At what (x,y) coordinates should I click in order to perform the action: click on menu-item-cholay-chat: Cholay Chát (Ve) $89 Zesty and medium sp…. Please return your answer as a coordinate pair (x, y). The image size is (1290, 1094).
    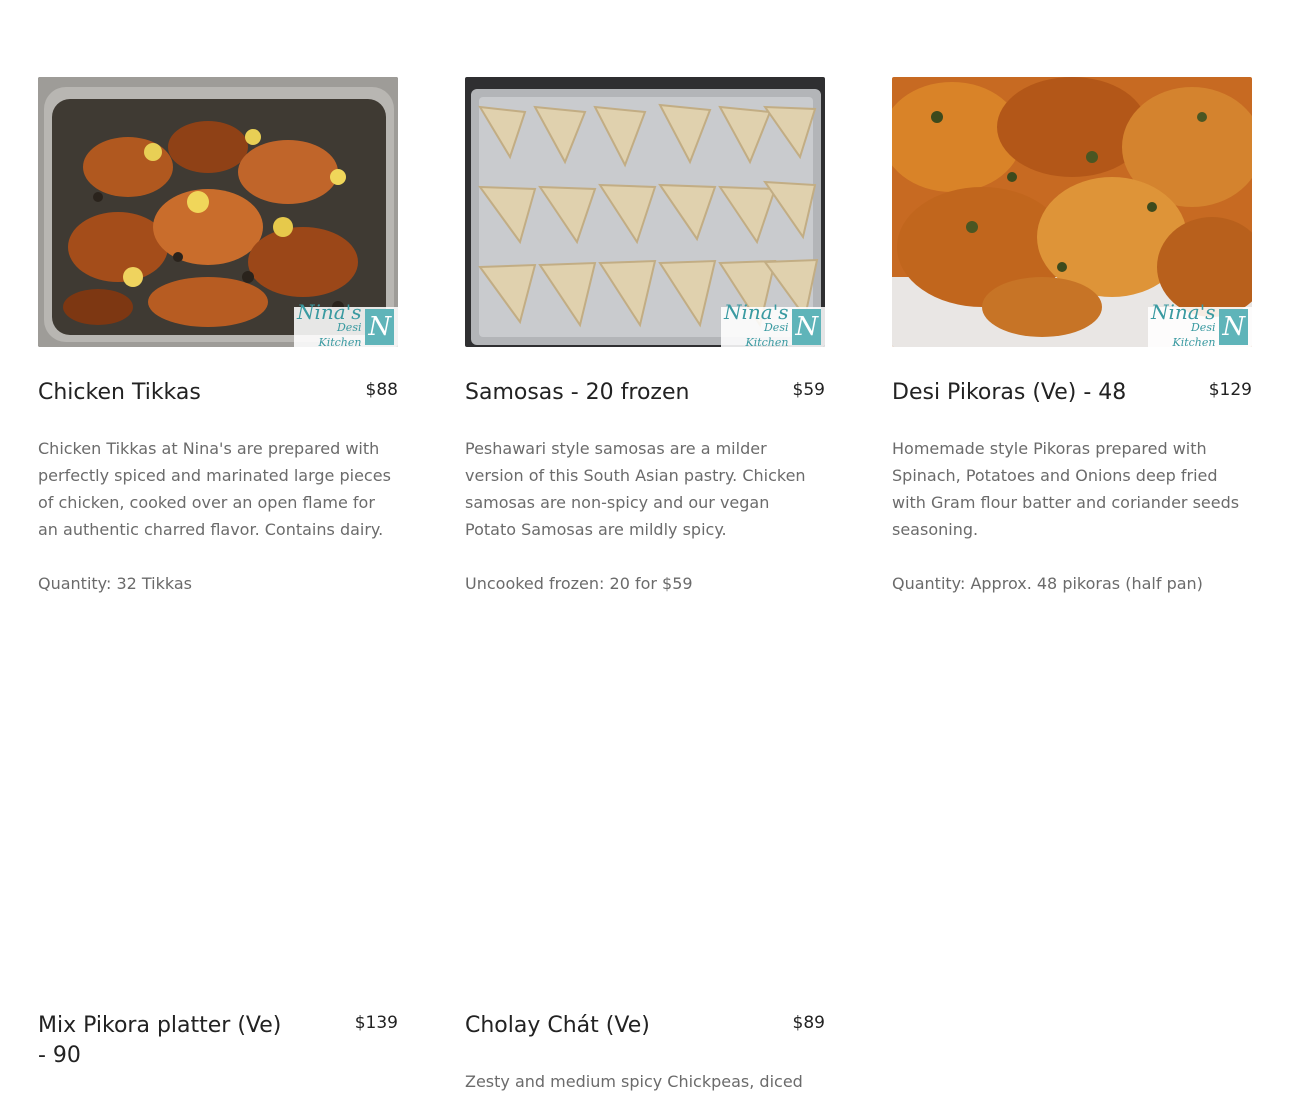
    Looking at the image, I should click on (645, 1052).